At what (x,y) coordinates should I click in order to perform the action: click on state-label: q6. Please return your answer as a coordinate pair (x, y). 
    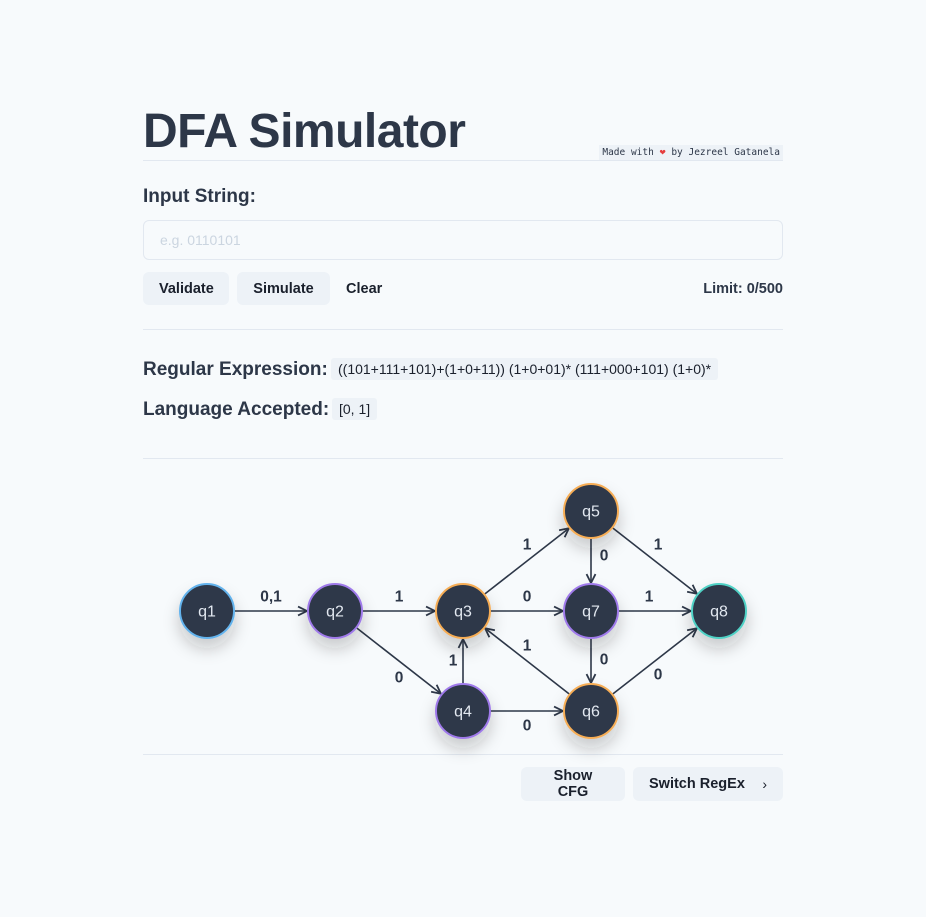
    Looking at the image, I should click on (591, 712).